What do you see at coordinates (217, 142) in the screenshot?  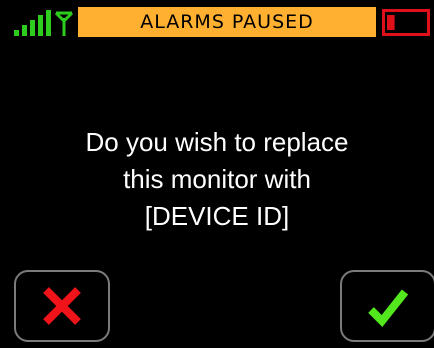 I see `message-line-1: Do you wish to replace` at bounding box center [217, 142].